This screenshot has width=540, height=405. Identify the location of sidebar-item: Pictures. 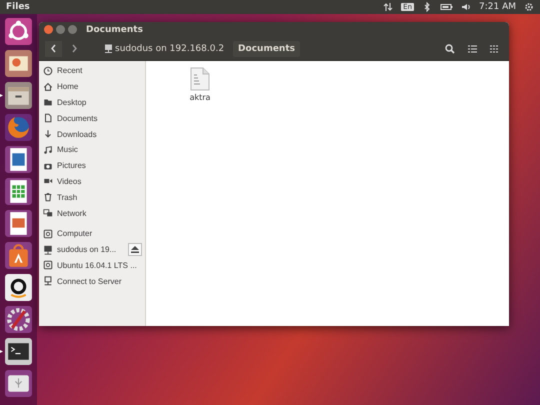
(92, 166).